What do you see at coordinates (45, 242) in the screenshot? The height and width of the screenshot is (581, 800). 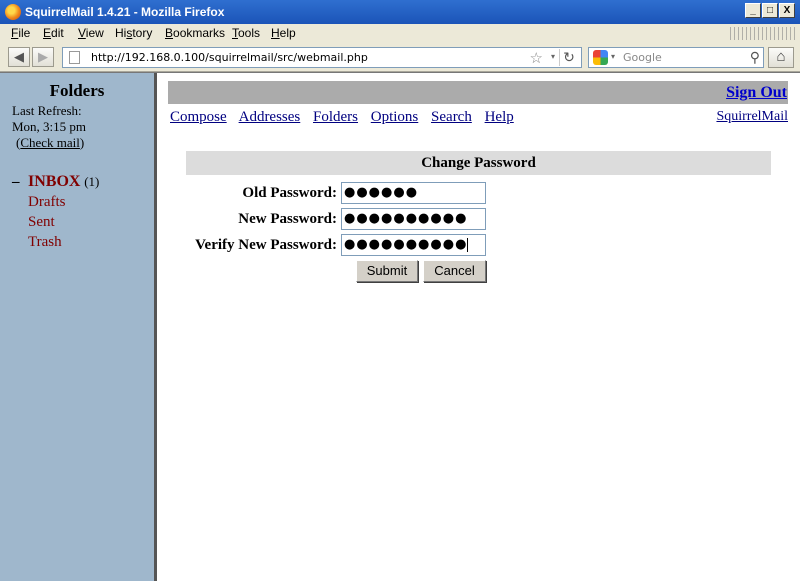 I see `folder-trash-link: Trash` at bounding box center [45, 242].